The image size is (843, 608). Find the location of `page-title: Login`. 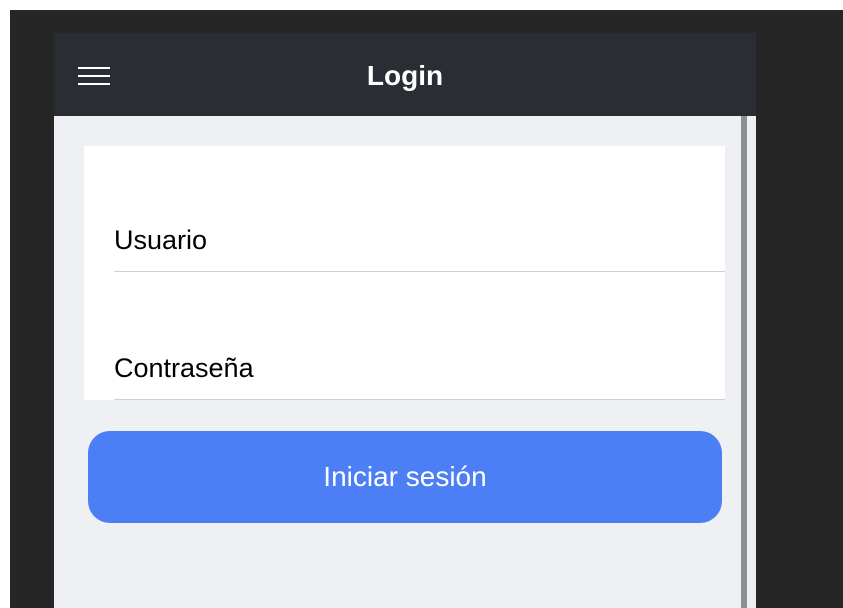

page-title: Login is located at coordinates (405, 75).